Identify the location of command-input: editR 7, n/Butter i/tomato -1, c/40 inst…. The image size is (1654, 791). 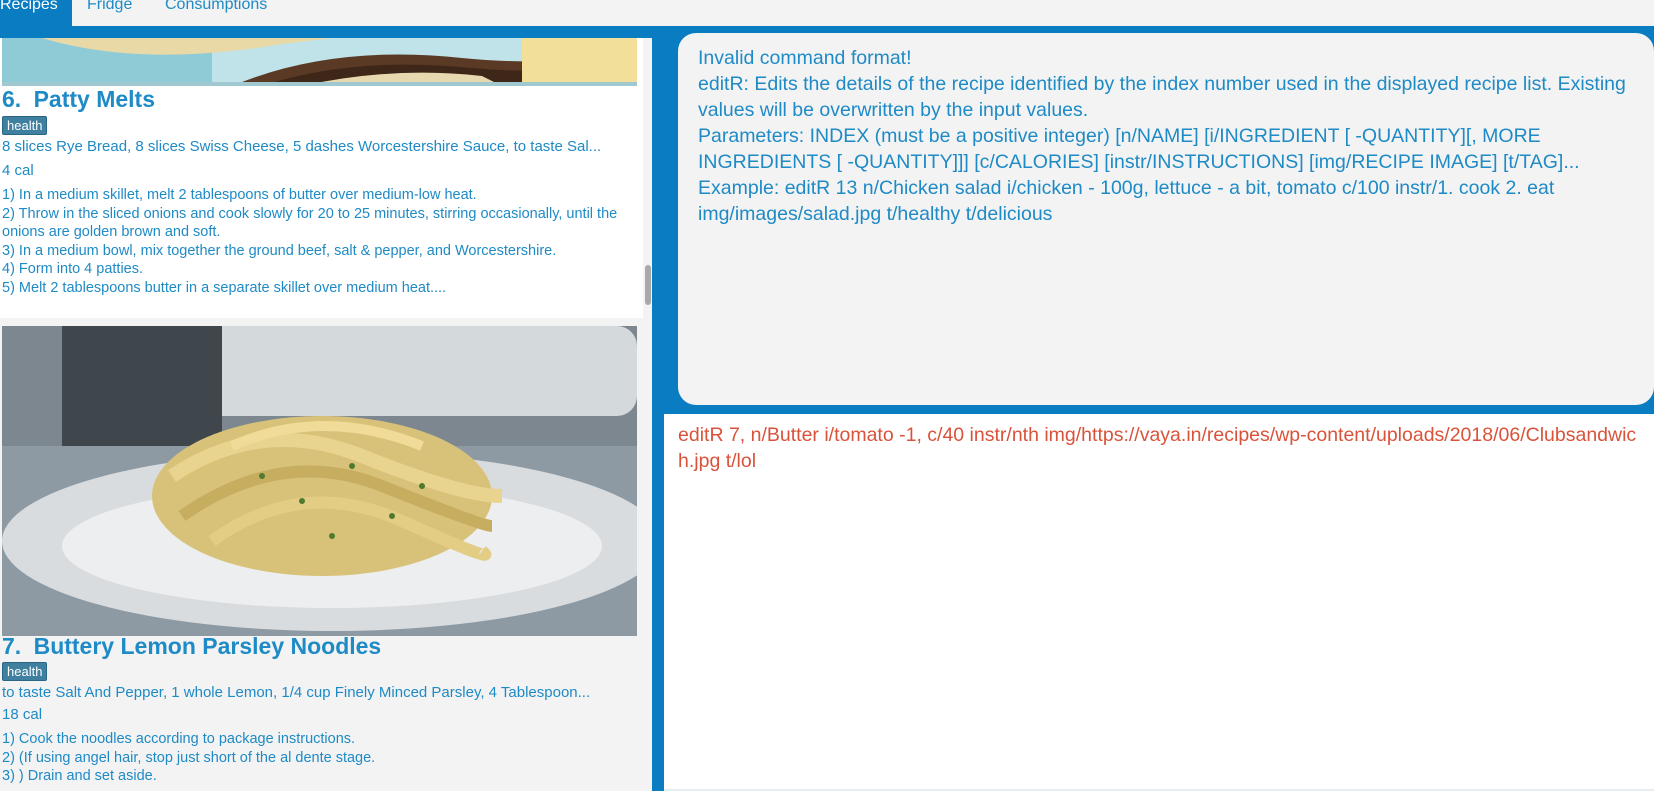
(1158, 448).